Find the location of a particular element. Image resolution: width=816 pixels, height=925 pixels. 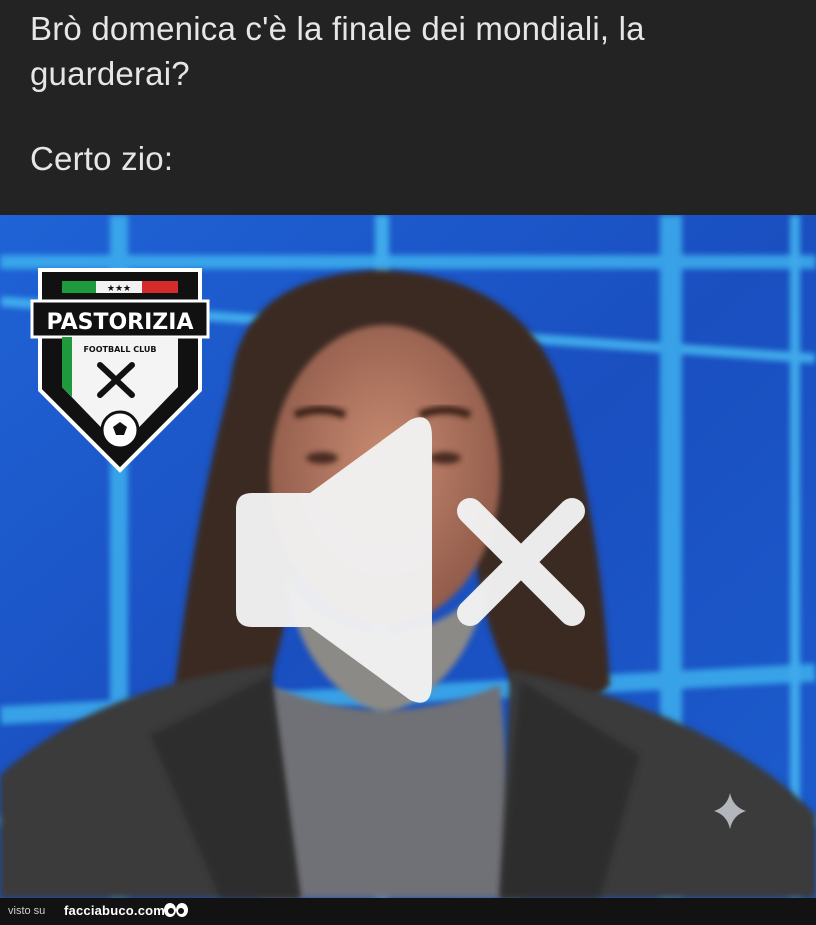

logo-name: PASTORIZIA is located at coordinates (120, 322).